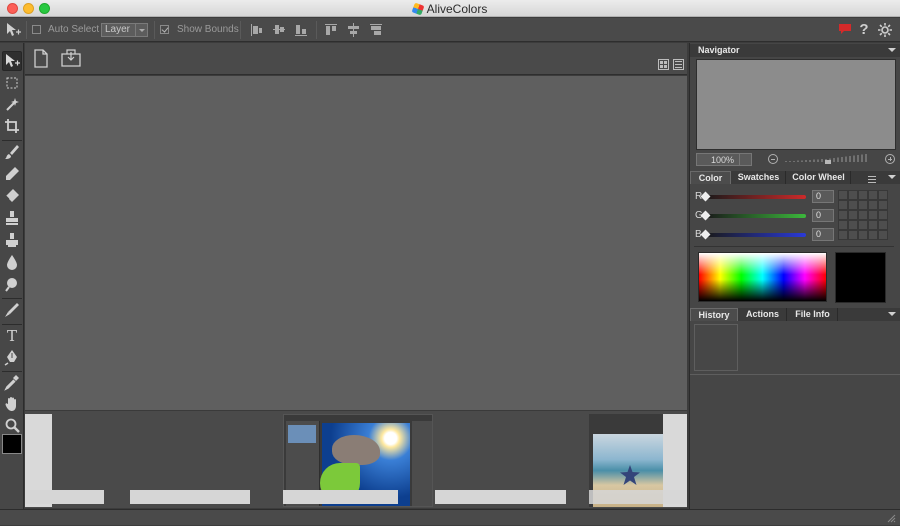  Describe the element at coordinates (813, 314) in the screenshot. I see `tab-file-info: File Info` at that location.